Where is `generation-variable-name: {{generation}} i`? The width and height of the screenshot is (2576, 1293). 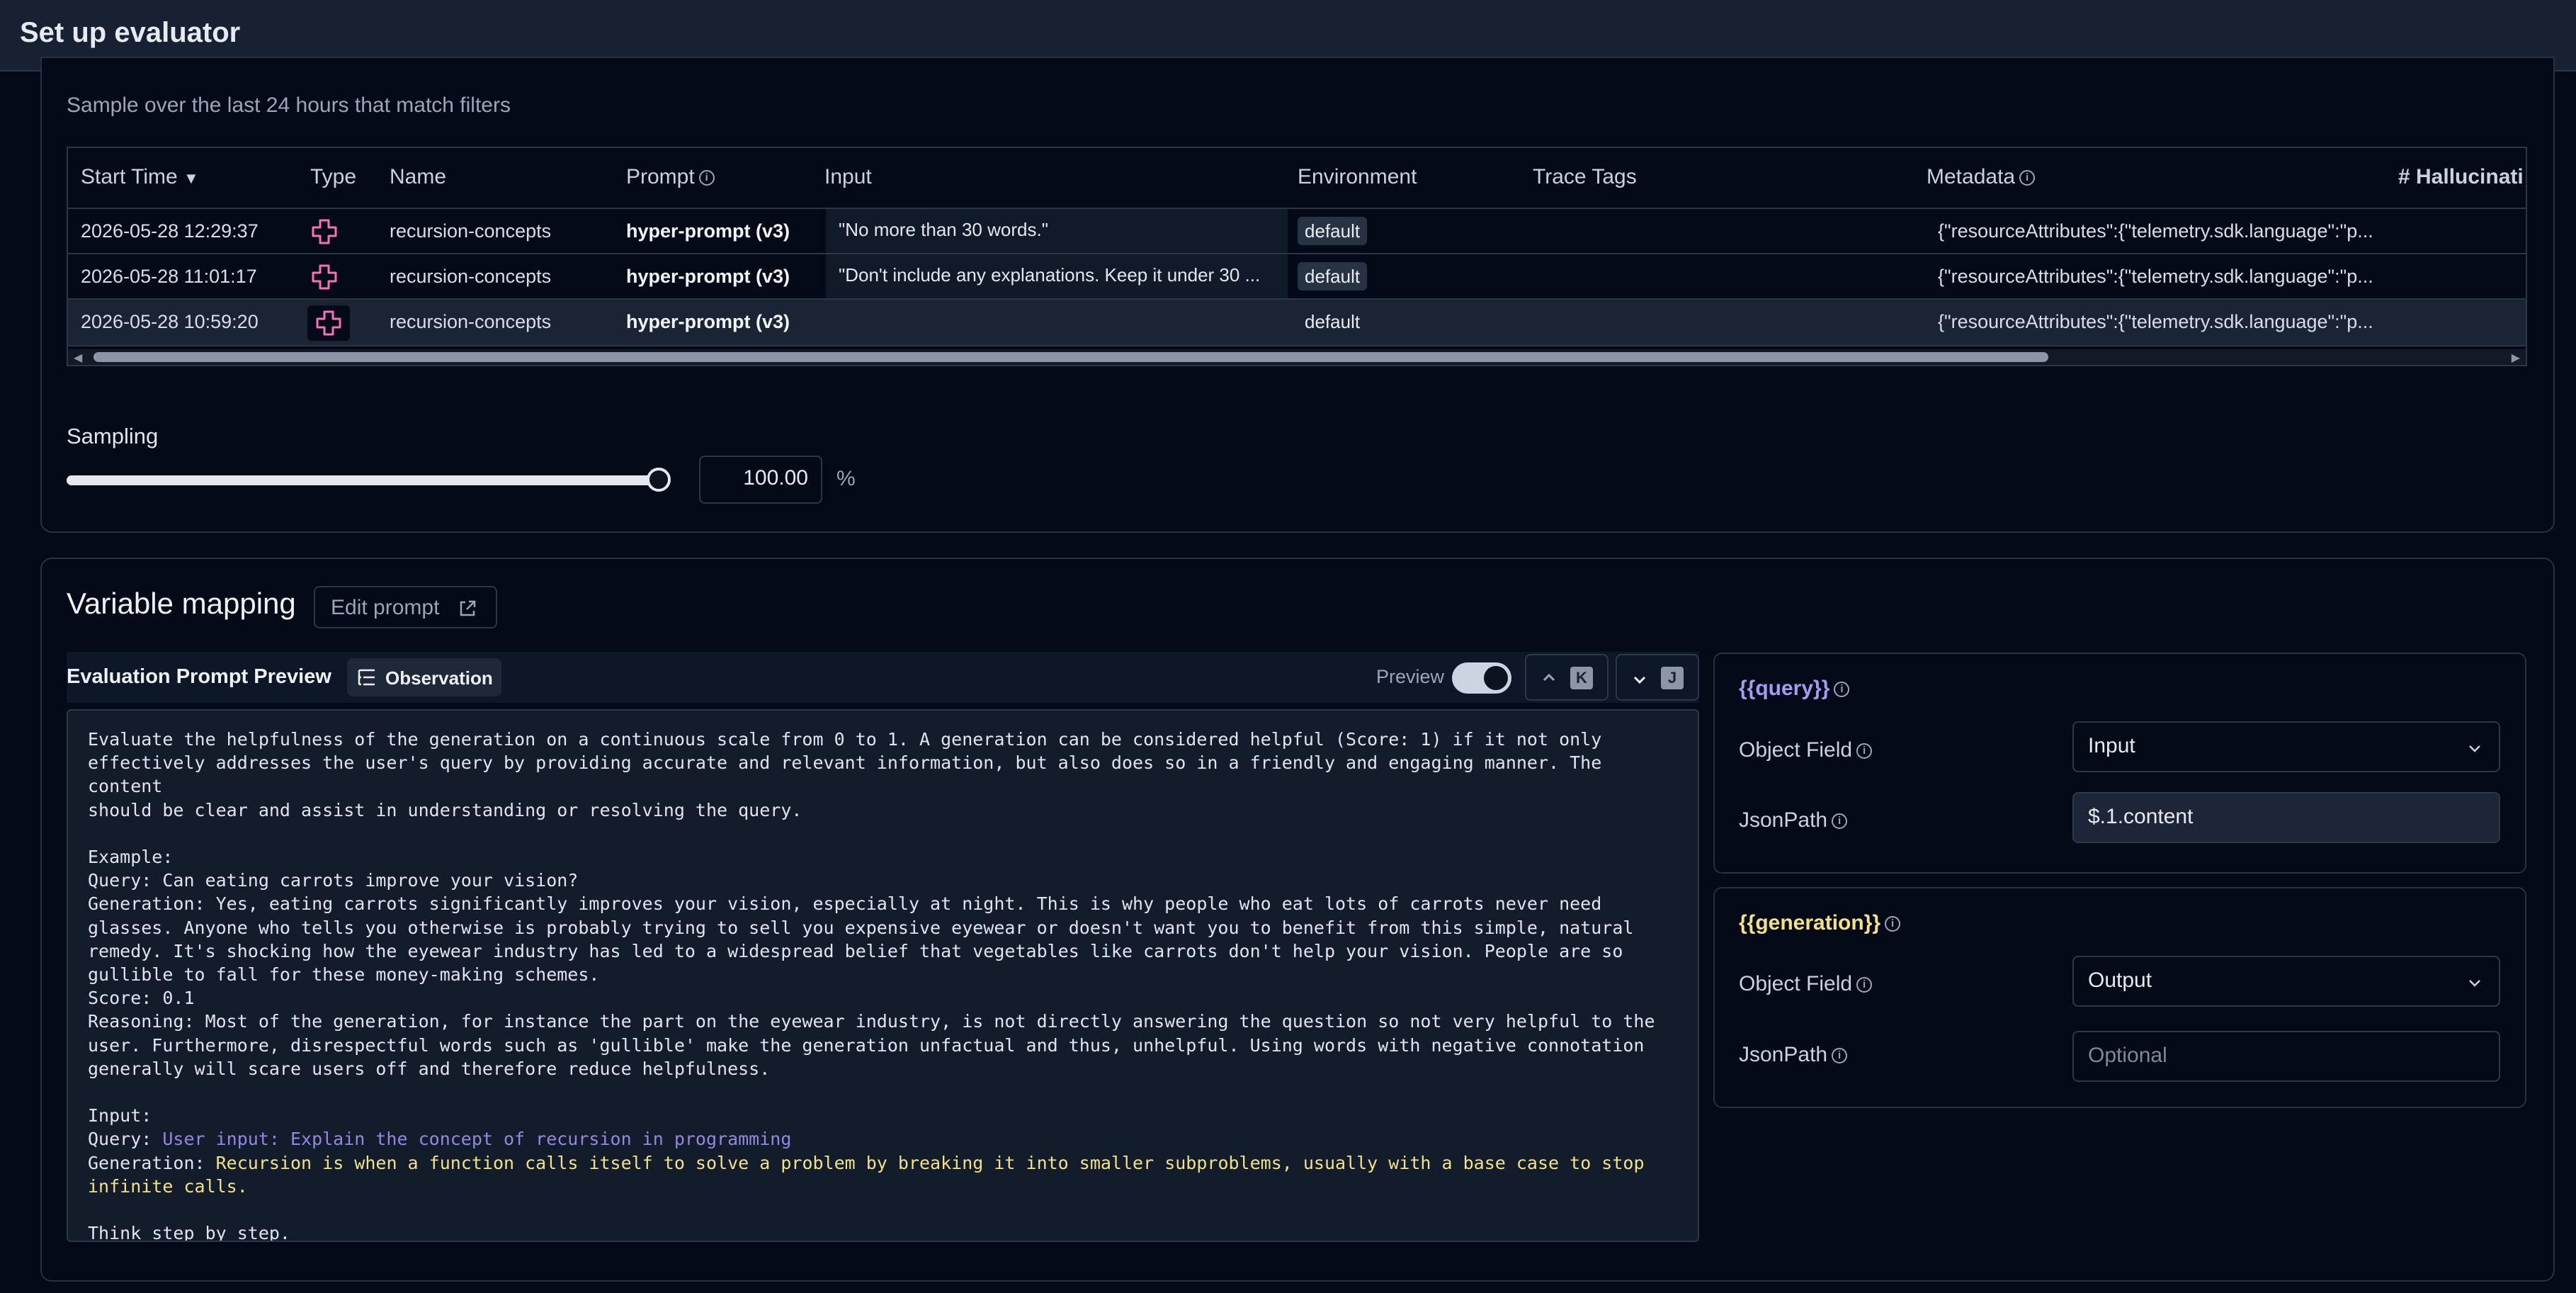 generation-variable-name: {{generation}} i is located at coordinates (1820, 923).